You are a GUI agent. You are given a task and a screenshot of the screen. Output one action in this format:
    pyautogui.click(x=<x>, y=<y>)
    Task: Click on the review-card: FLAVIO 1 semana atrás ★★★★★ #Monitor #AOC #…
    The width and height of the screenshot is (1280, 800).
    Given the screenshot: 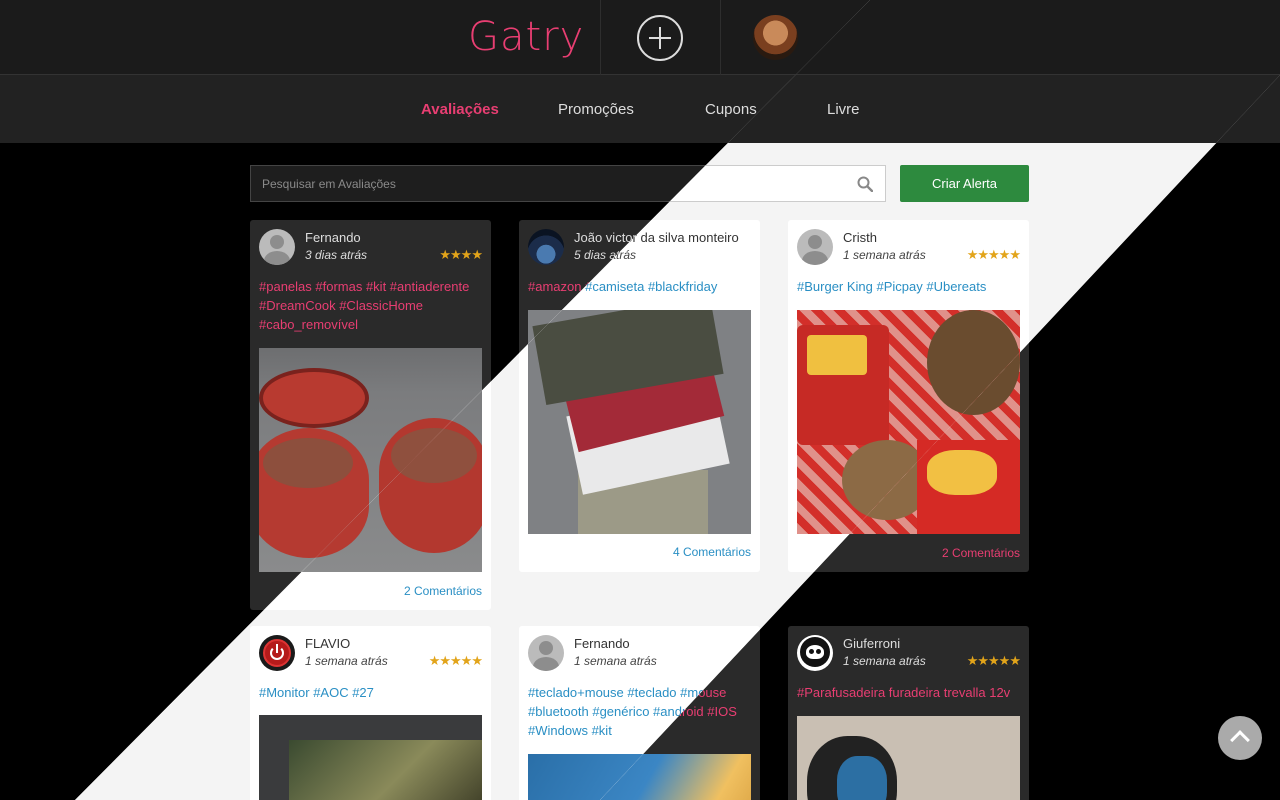 What is the action you would take?
    pyautogui.click(x=370, y=713)
    